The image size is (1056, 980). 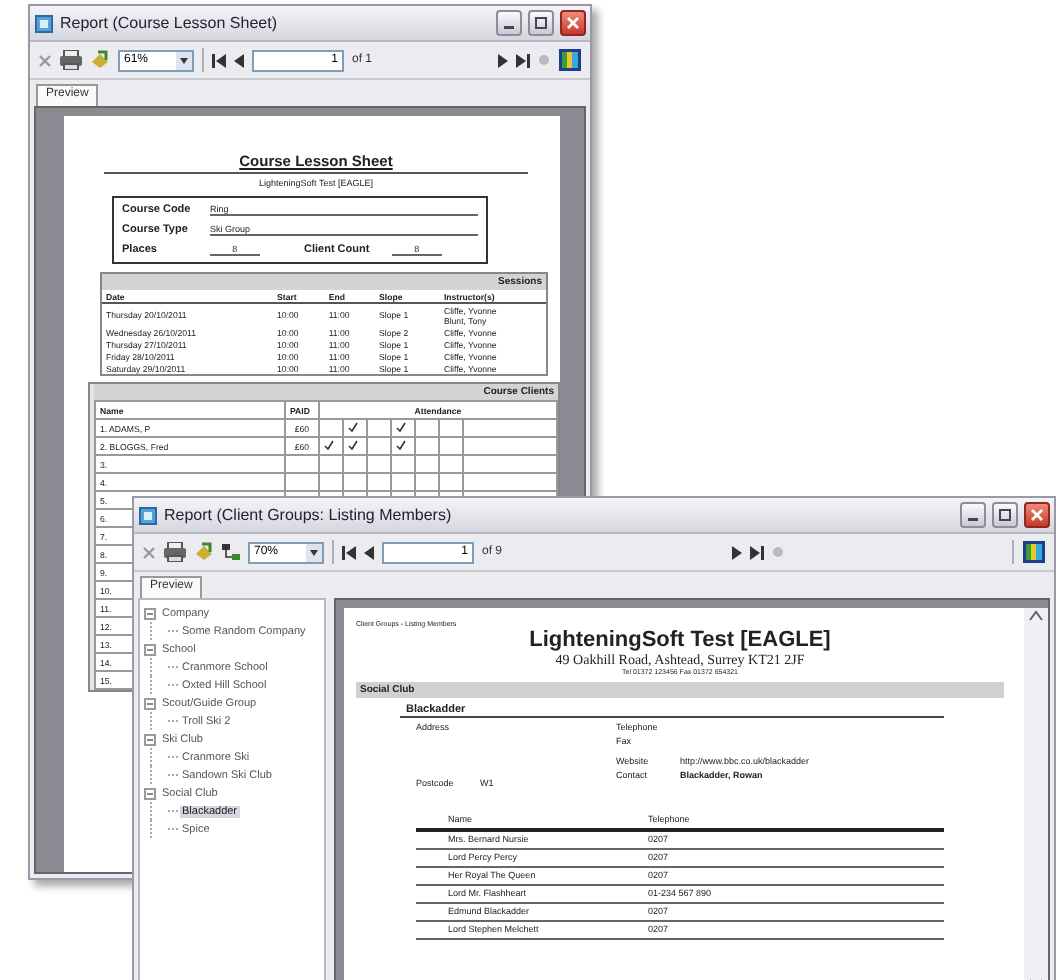 I want to click on tree-toggle-icon, so click(x=231, y=552).